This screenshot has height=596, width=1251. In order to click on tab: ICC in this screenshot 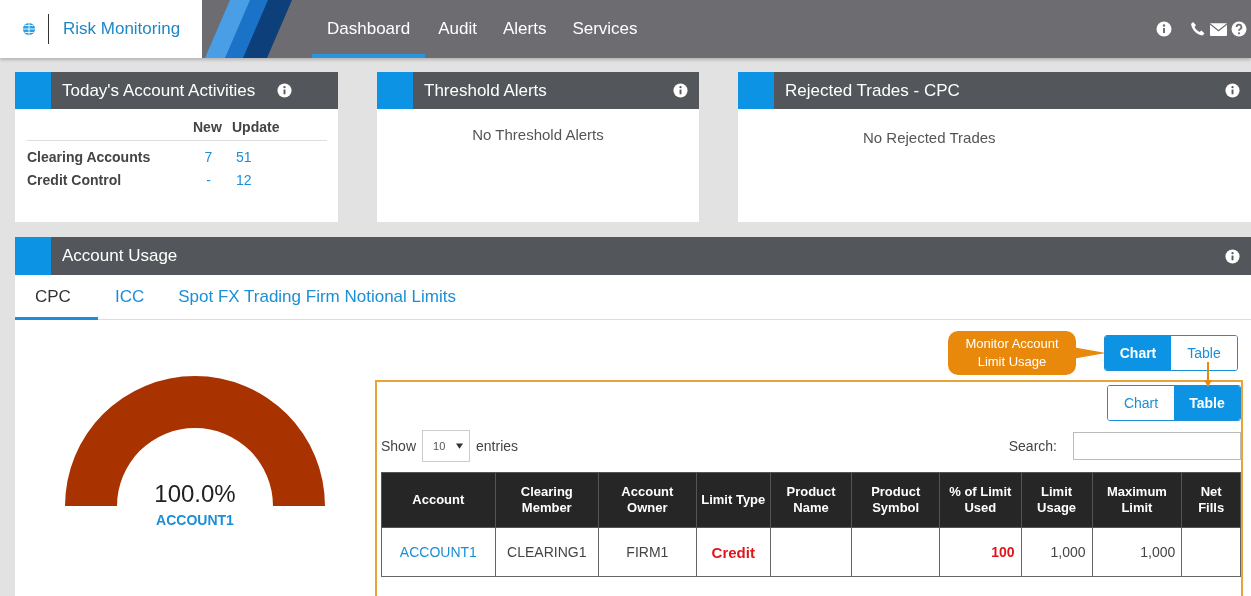, I will do `click(129, 297)`.